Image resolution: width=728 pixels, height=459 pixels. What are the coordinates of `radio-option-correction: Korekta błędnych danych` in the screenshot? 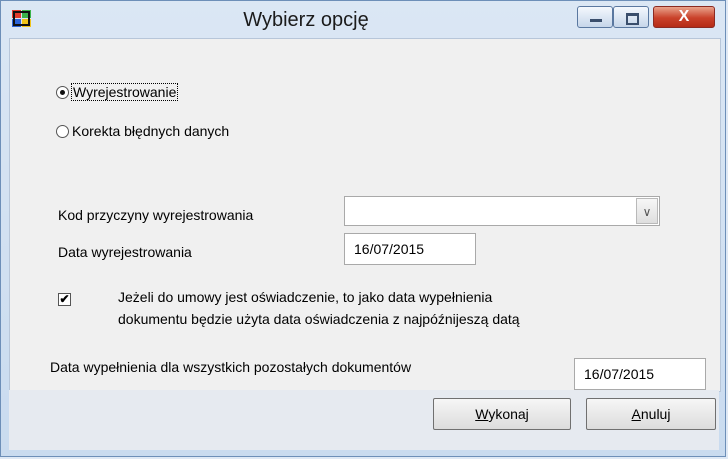 It's located at (142, 131).